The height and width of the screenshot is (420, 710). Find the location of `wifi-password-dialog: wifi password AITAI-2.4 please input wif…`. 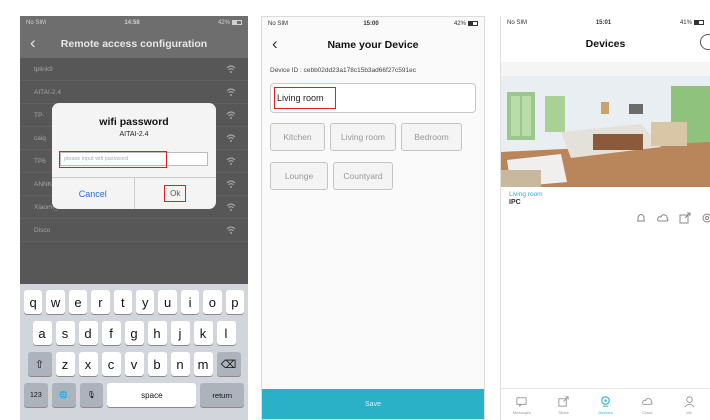

wifi-password-dialog: wifi password AITAI-2.4 please input wif… is located at coordinates (134, 156).